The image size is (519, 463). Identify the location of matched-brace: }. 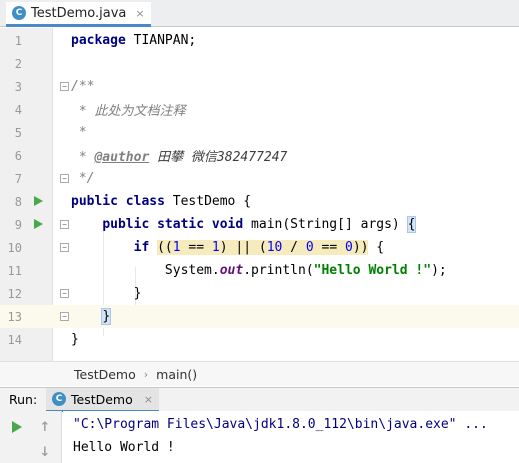
(106, 316).